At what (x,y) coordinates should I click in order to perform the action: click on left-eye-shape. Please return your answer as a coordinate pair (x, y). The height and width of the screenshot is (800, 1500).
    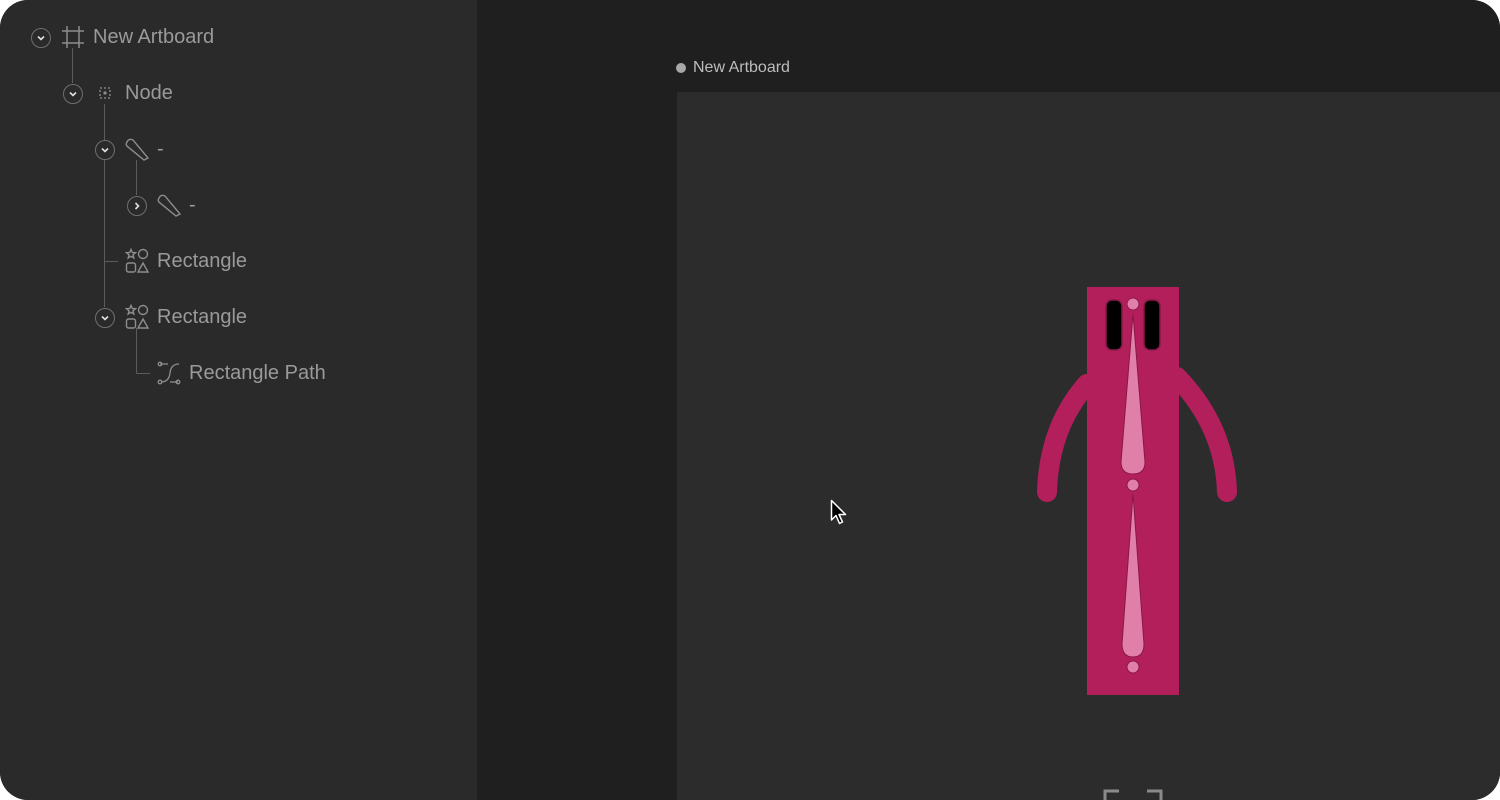
    Looking at the image, I should click on (1114, 325).